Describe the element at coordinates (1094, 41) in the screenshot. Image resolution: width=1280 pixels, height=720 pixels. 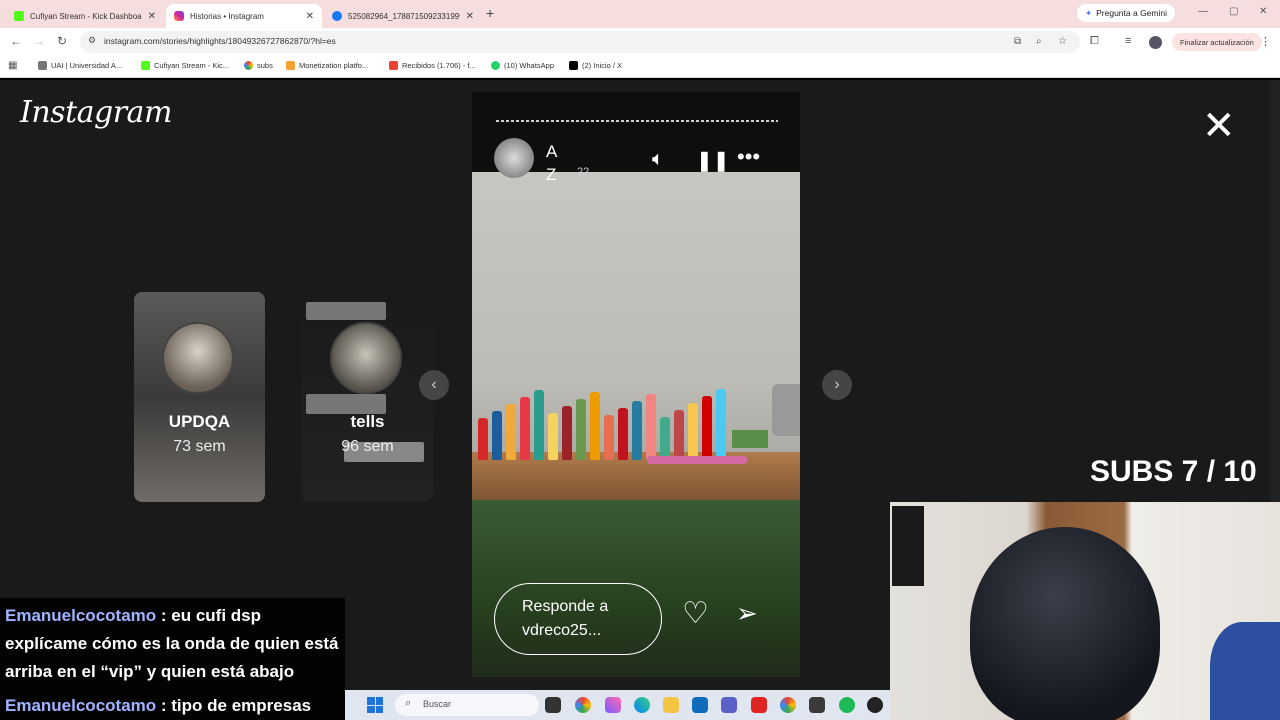
I see `extensions-icon: ⧠` at that location.